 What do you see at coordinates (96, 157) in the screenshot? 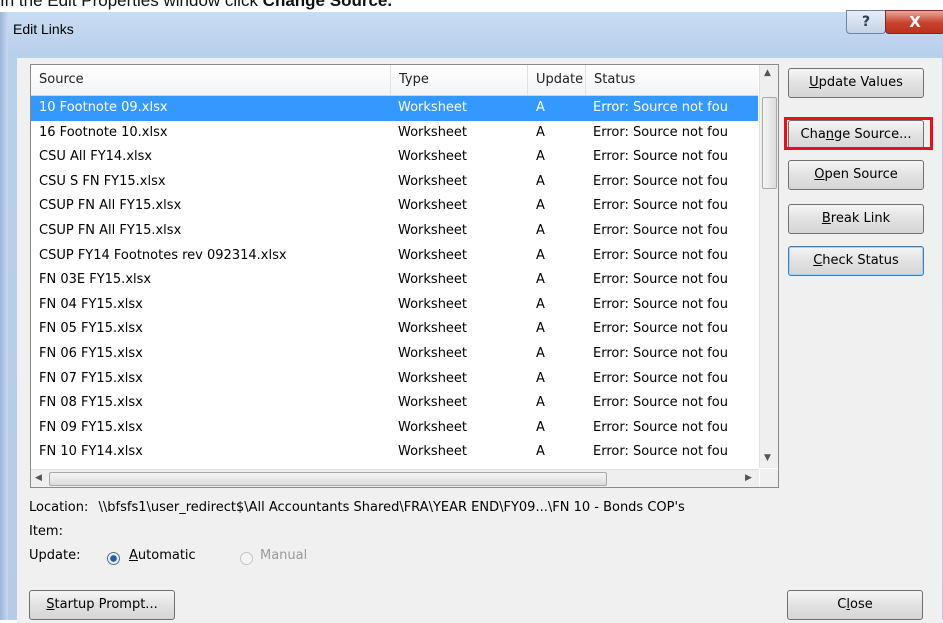
I see `source-cell: CSU All FY14.xlsx` at bounding box center [96, 157].